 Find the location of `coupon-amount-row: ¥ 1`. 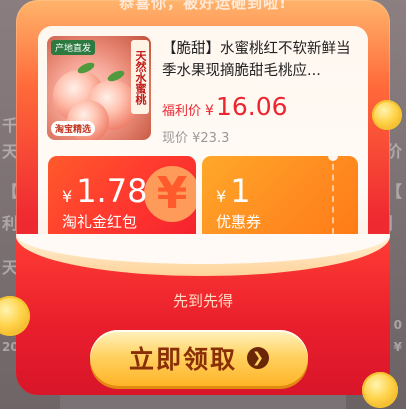

coupon-amount-row: ¥ 1 is located at coordinates (233, 191).